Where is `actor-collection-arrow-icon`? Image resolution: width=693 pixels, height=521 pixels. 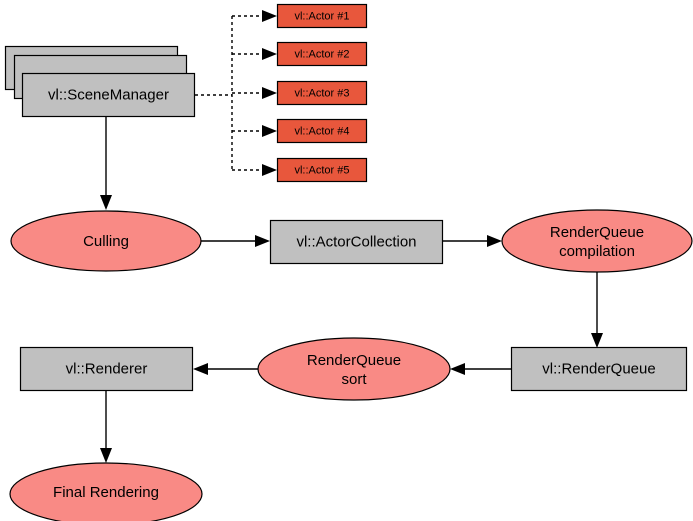
actor-collection-arrow-icon is located at coordinates (262, 241).